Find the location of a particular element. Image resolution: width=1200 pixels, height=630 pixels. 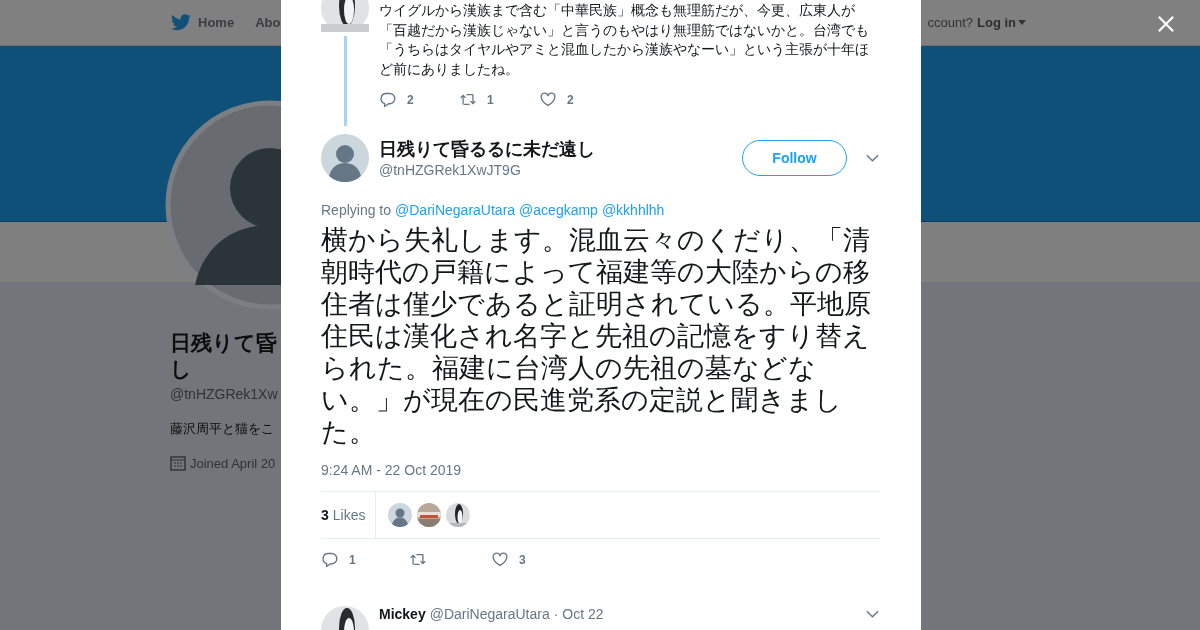

user-name: Mickey is located at coordinates (402, 614).